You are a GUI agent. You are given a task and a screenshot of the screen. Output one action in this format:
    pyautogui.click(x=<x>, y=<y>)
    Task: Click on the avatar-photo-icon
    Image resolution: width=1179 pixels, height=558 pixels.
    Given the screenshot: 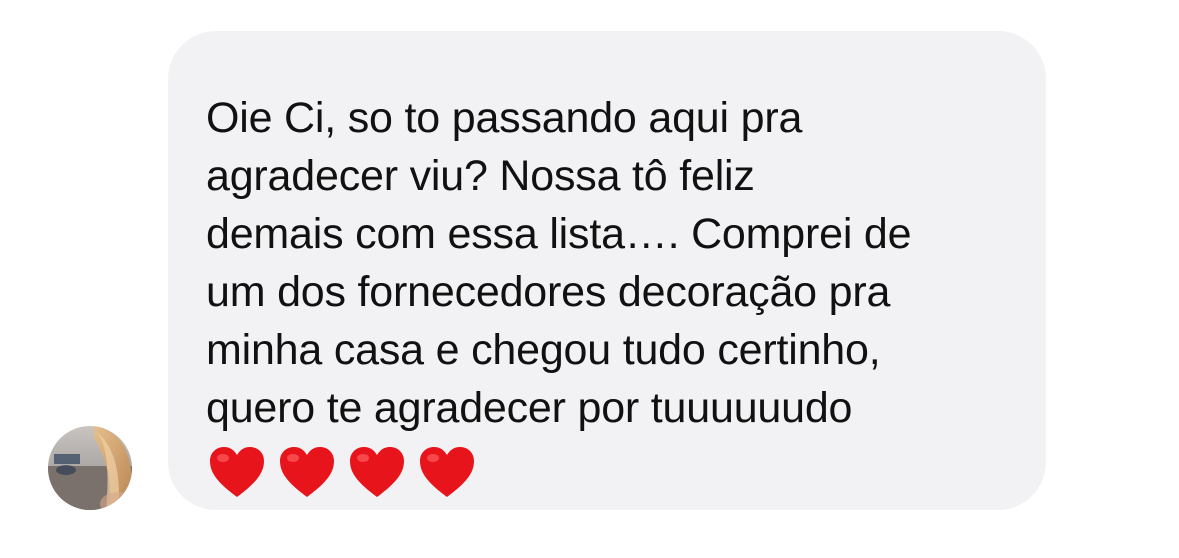 What is the action you would take?
    pyautogui.click(x=90, y=468)
    